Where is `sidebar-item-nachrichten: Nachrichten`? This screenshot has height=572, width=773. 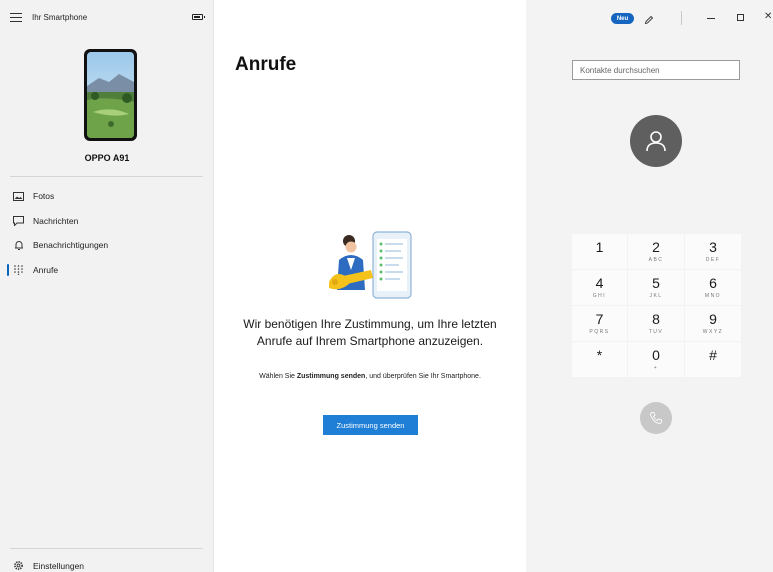
sidebar-item-nachrichten: Nachrichten is located at coordinates (107, 221).